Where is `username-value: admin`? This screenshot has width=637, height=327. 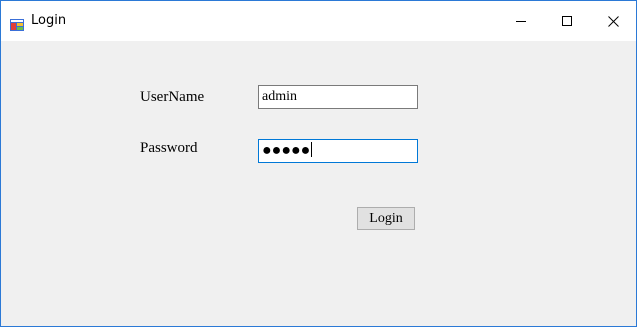 username-value: admin is located at coordinates (279, 96).